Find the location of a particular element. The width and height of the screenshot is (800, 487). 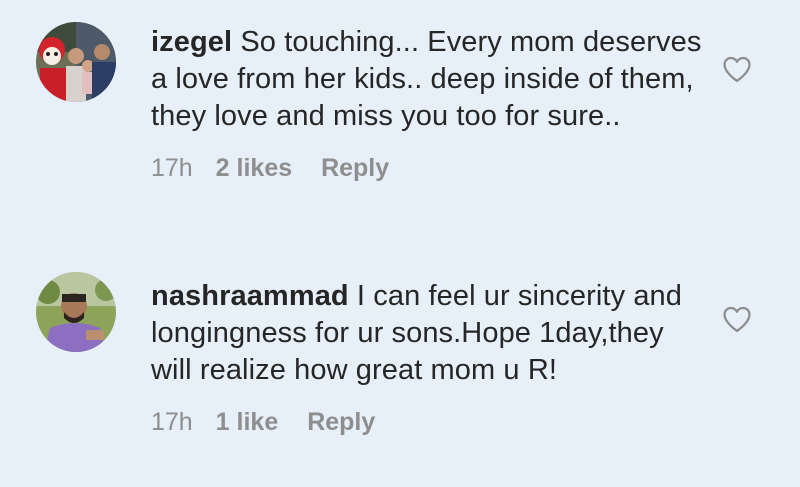

username: izegel is located at coordinates (191, 42).